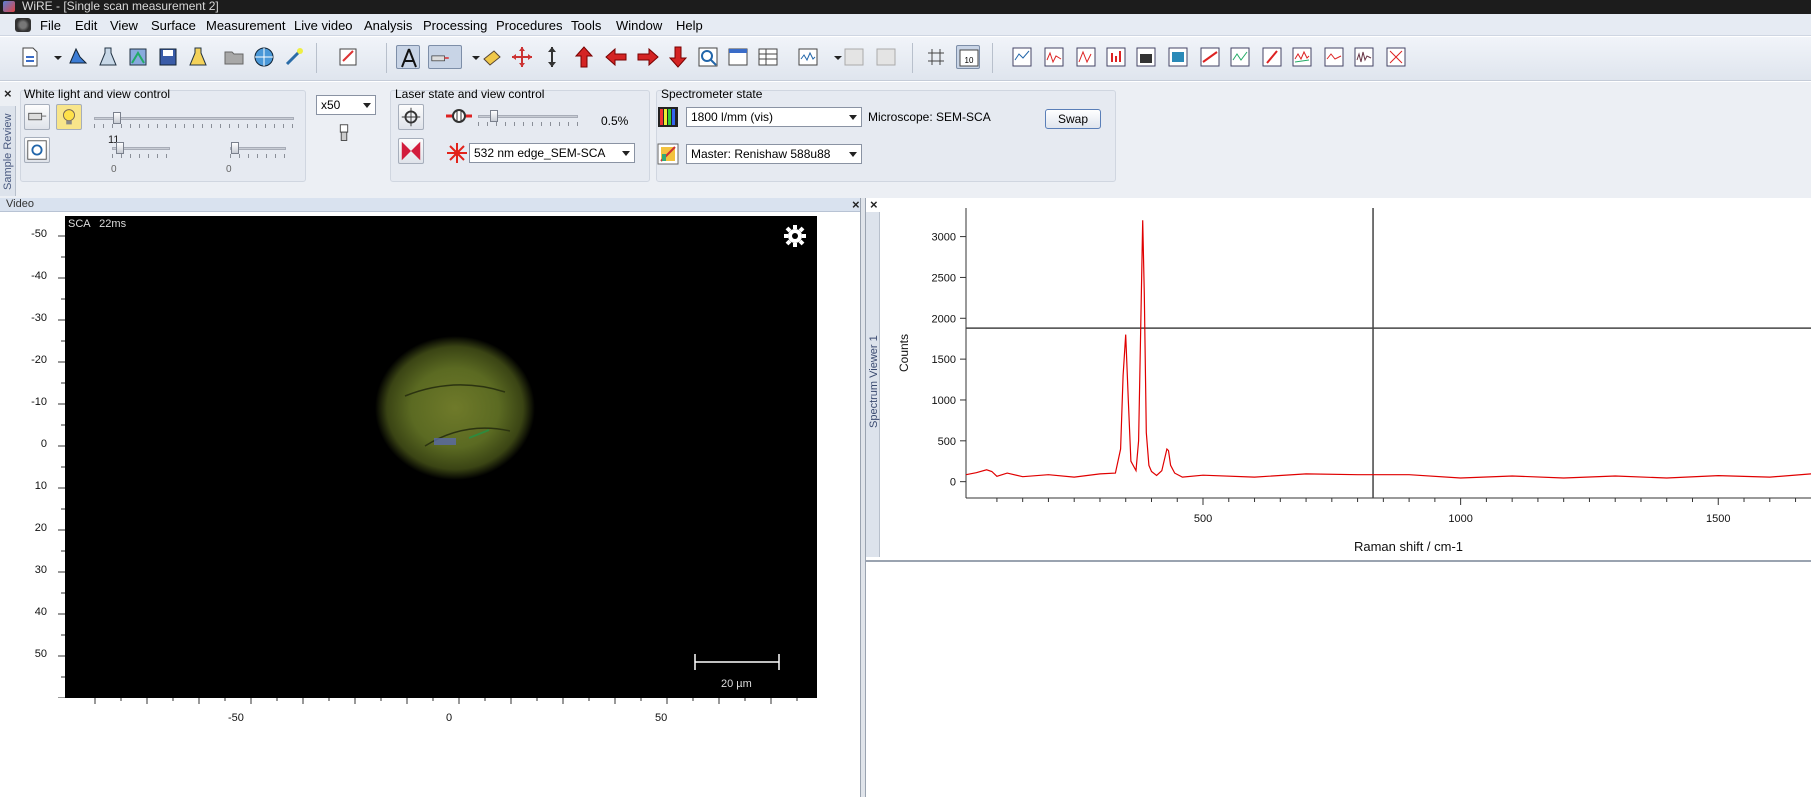  I want to click on grating-select: 1800 l/mm (vis), so click(774, 117).